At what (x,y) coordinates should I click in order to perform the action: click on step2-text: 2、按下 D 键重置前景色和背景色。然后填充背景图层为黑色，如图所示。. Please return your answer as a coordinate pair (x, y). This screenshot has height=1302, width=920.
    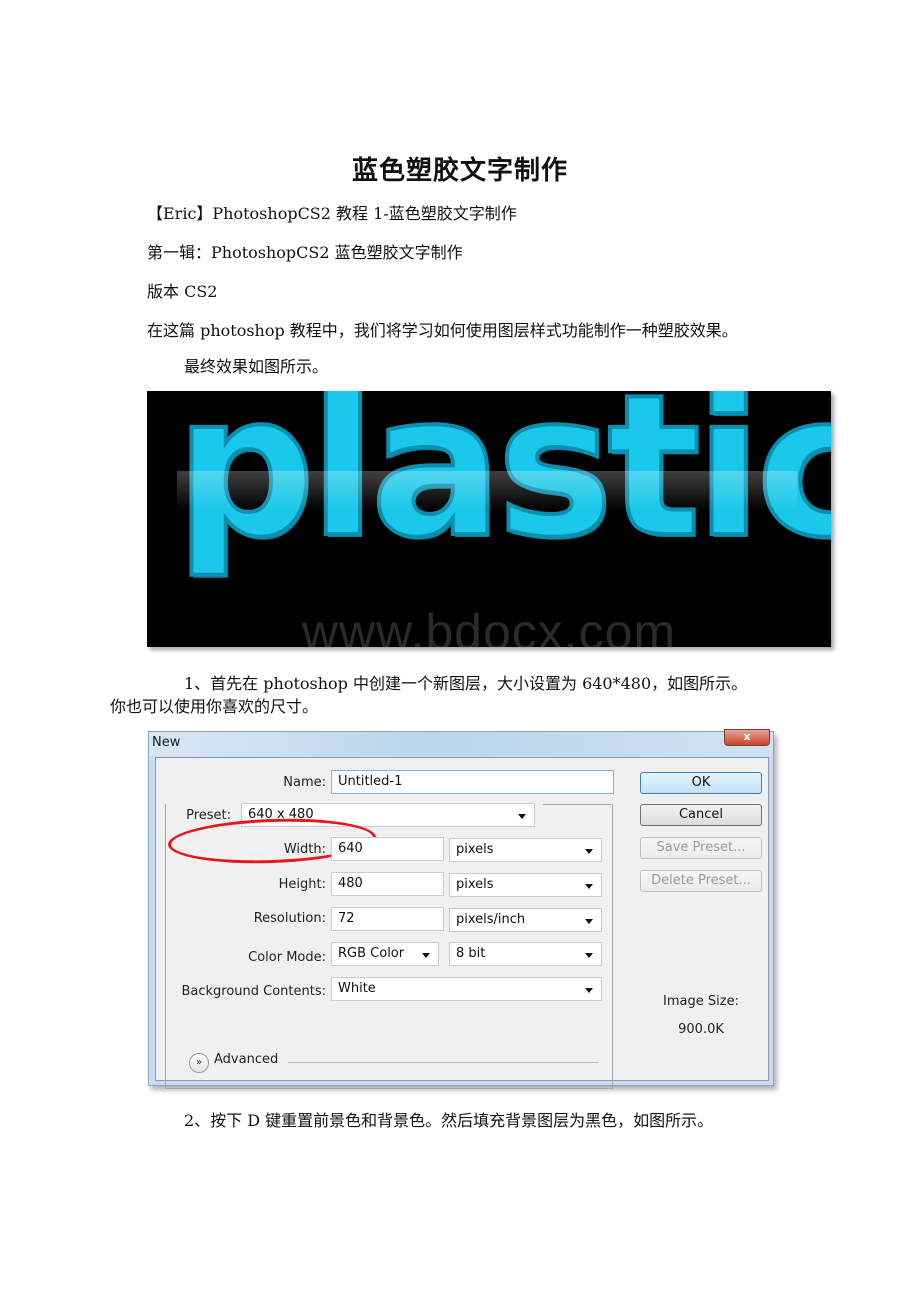
    Looking at the image, I should click on (449, 1120).